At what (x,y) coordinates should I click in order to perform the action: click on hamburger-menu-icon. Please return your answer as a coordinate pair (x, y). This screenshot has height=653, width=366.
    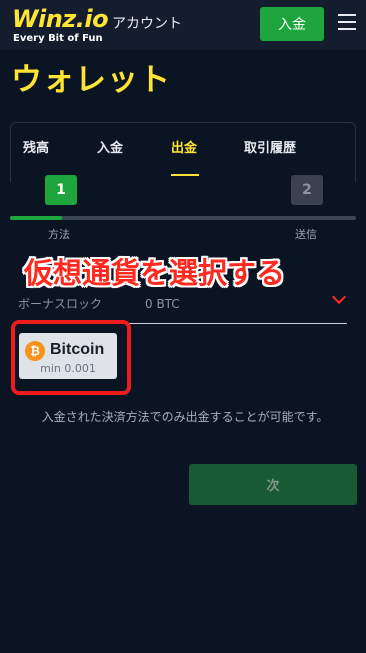
    Looking at the image, I should click on (347, 23).